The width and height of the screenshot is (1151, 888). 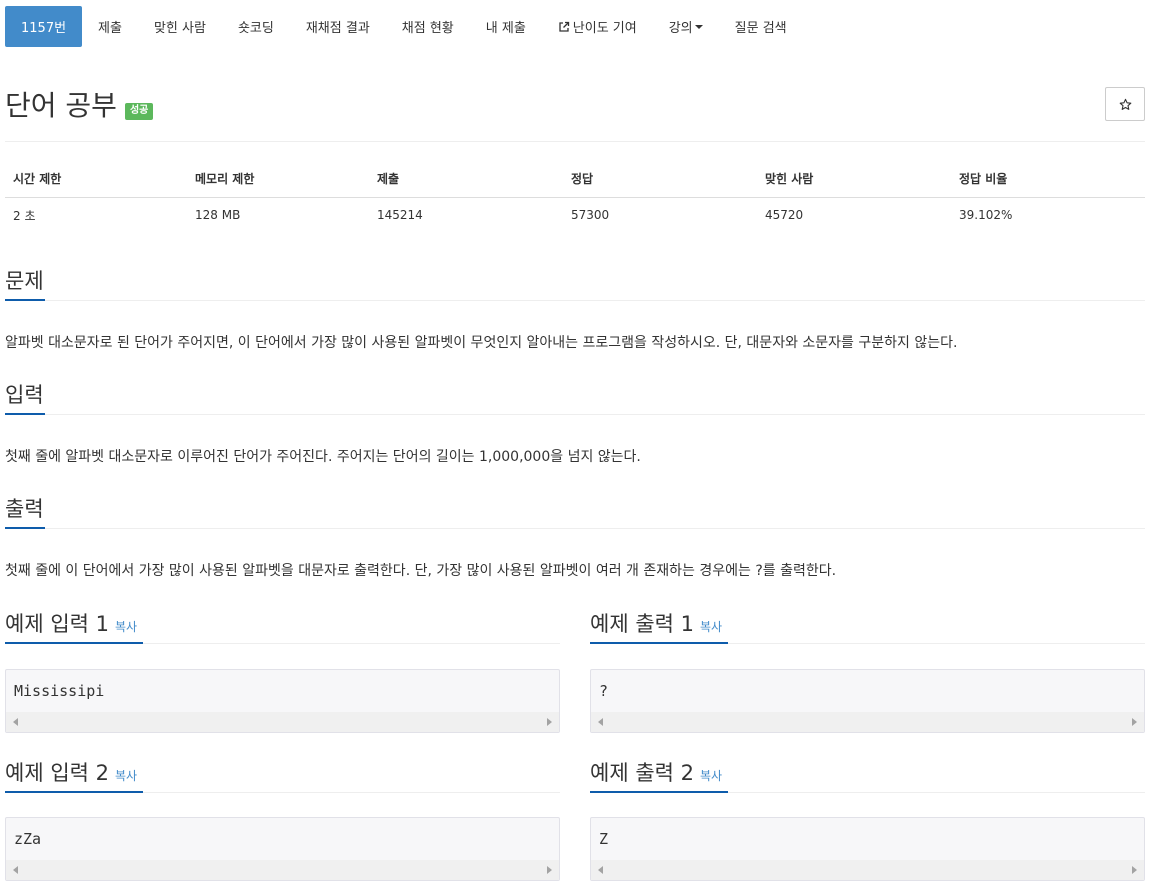 What do you see at coordinates (784, 215) in the screenshot?
I see `solvers-value: 45720` at bounding box center [784, 215].